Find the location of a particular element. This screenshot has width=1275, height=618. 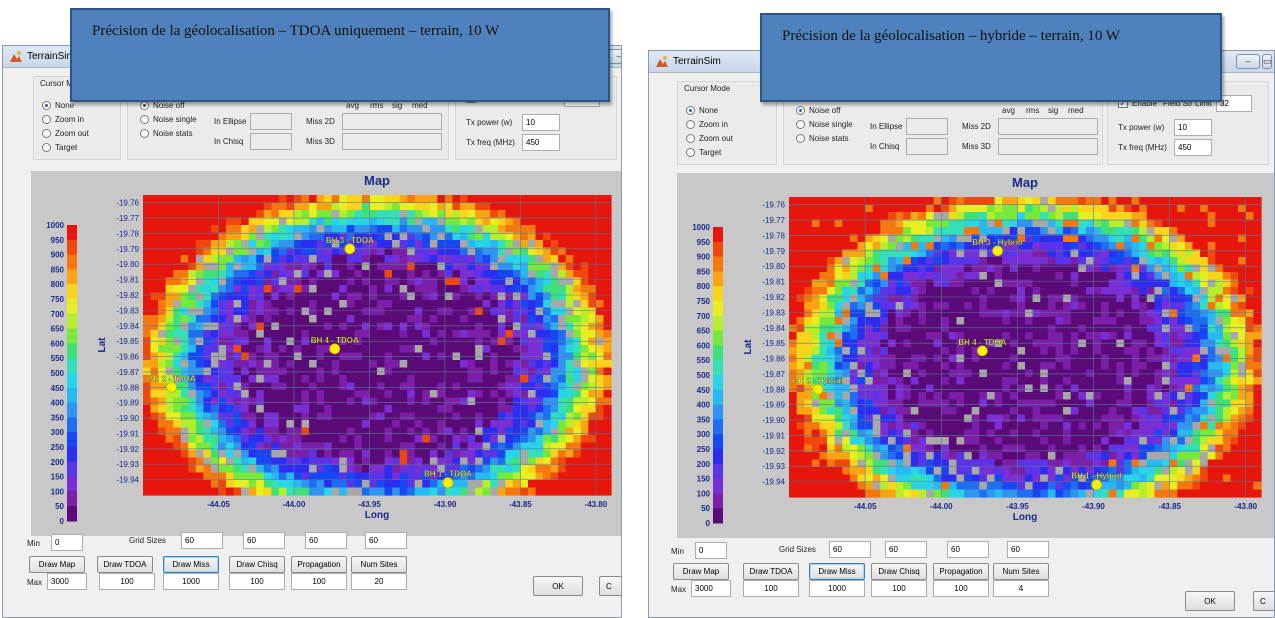

propagation-value-input: 100 is located at coordinates (319, 581).